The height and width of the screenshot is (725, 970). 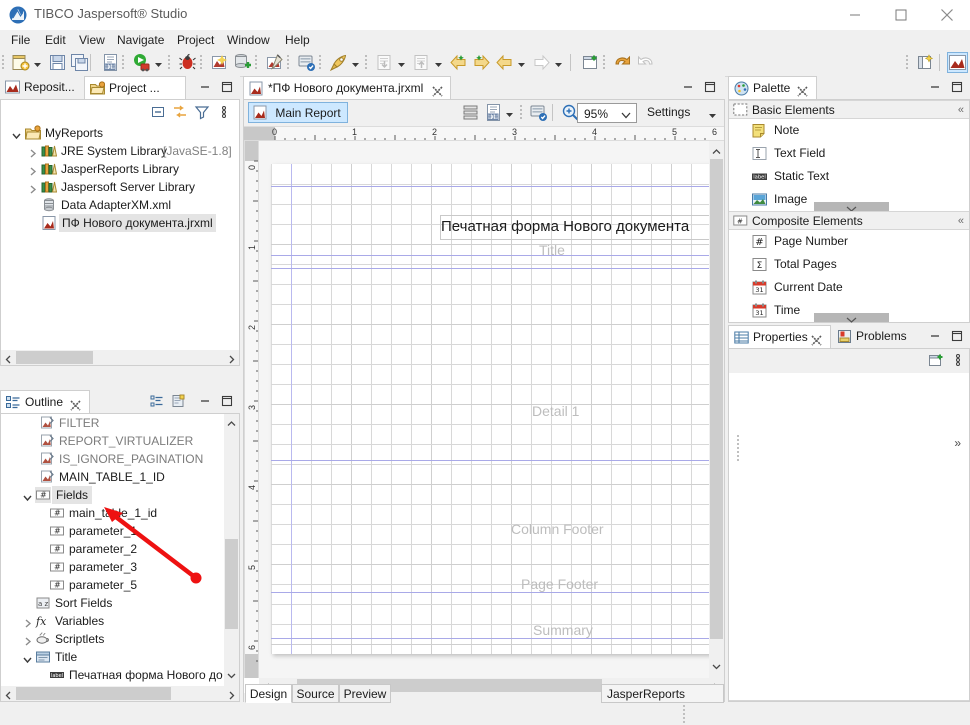 What do you see at coordinates (851, 207) in the screenshot?
I see `palette-scroll-down-basic` at bounding box center [851, 207].